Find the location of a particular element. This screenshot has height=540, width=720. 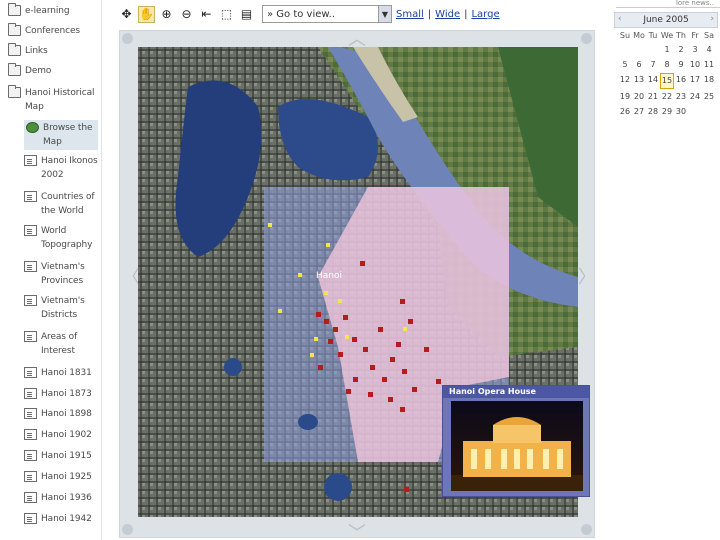

nav-item: Hanoi 1873 is located at coordinates (61, 394).